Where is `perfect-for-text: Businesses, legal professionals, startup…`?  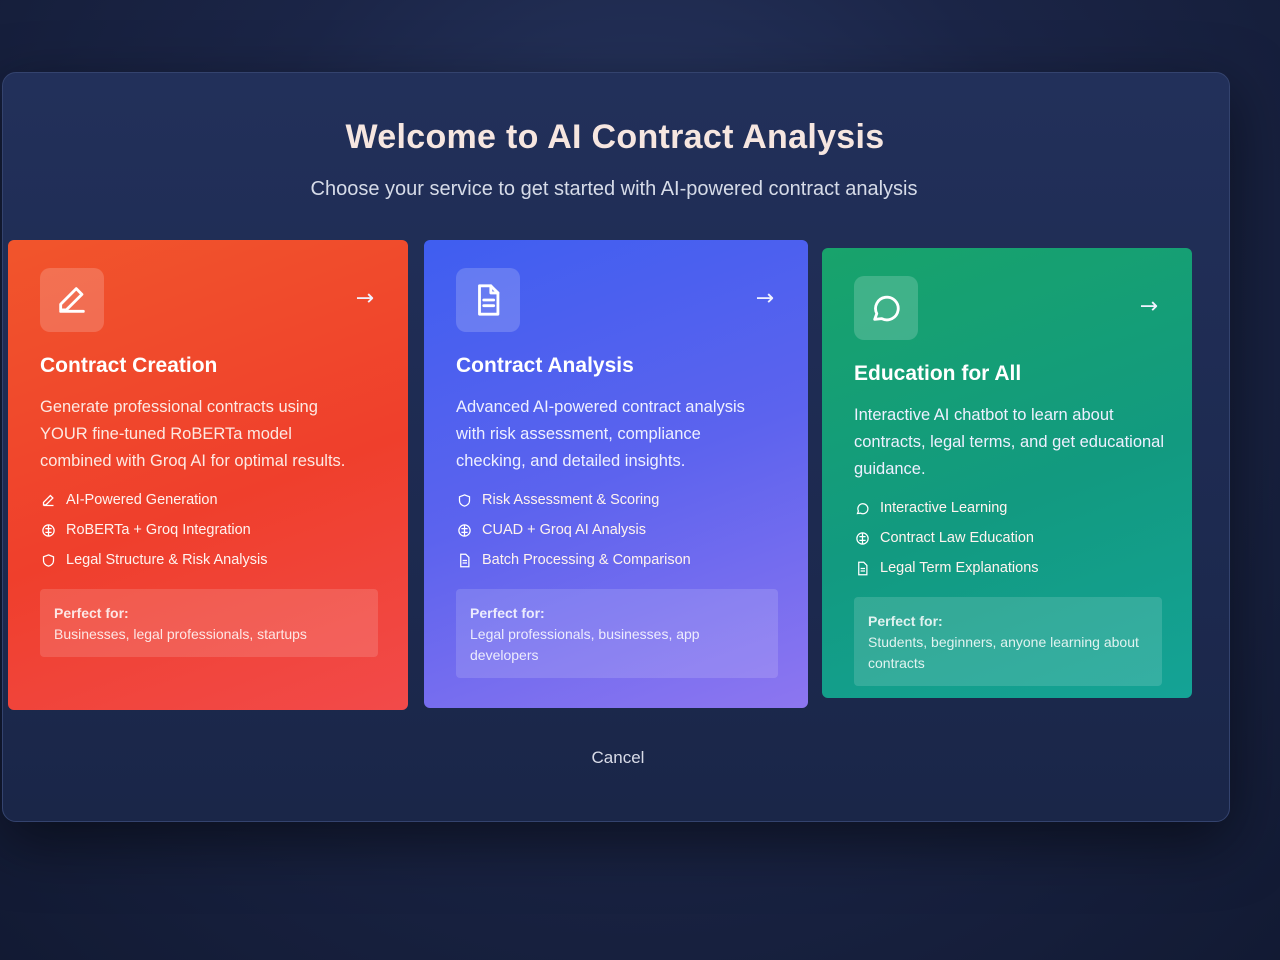
perfect-for-text: Businesses, legal professionals, startup… is located at coordinates (180, 634).